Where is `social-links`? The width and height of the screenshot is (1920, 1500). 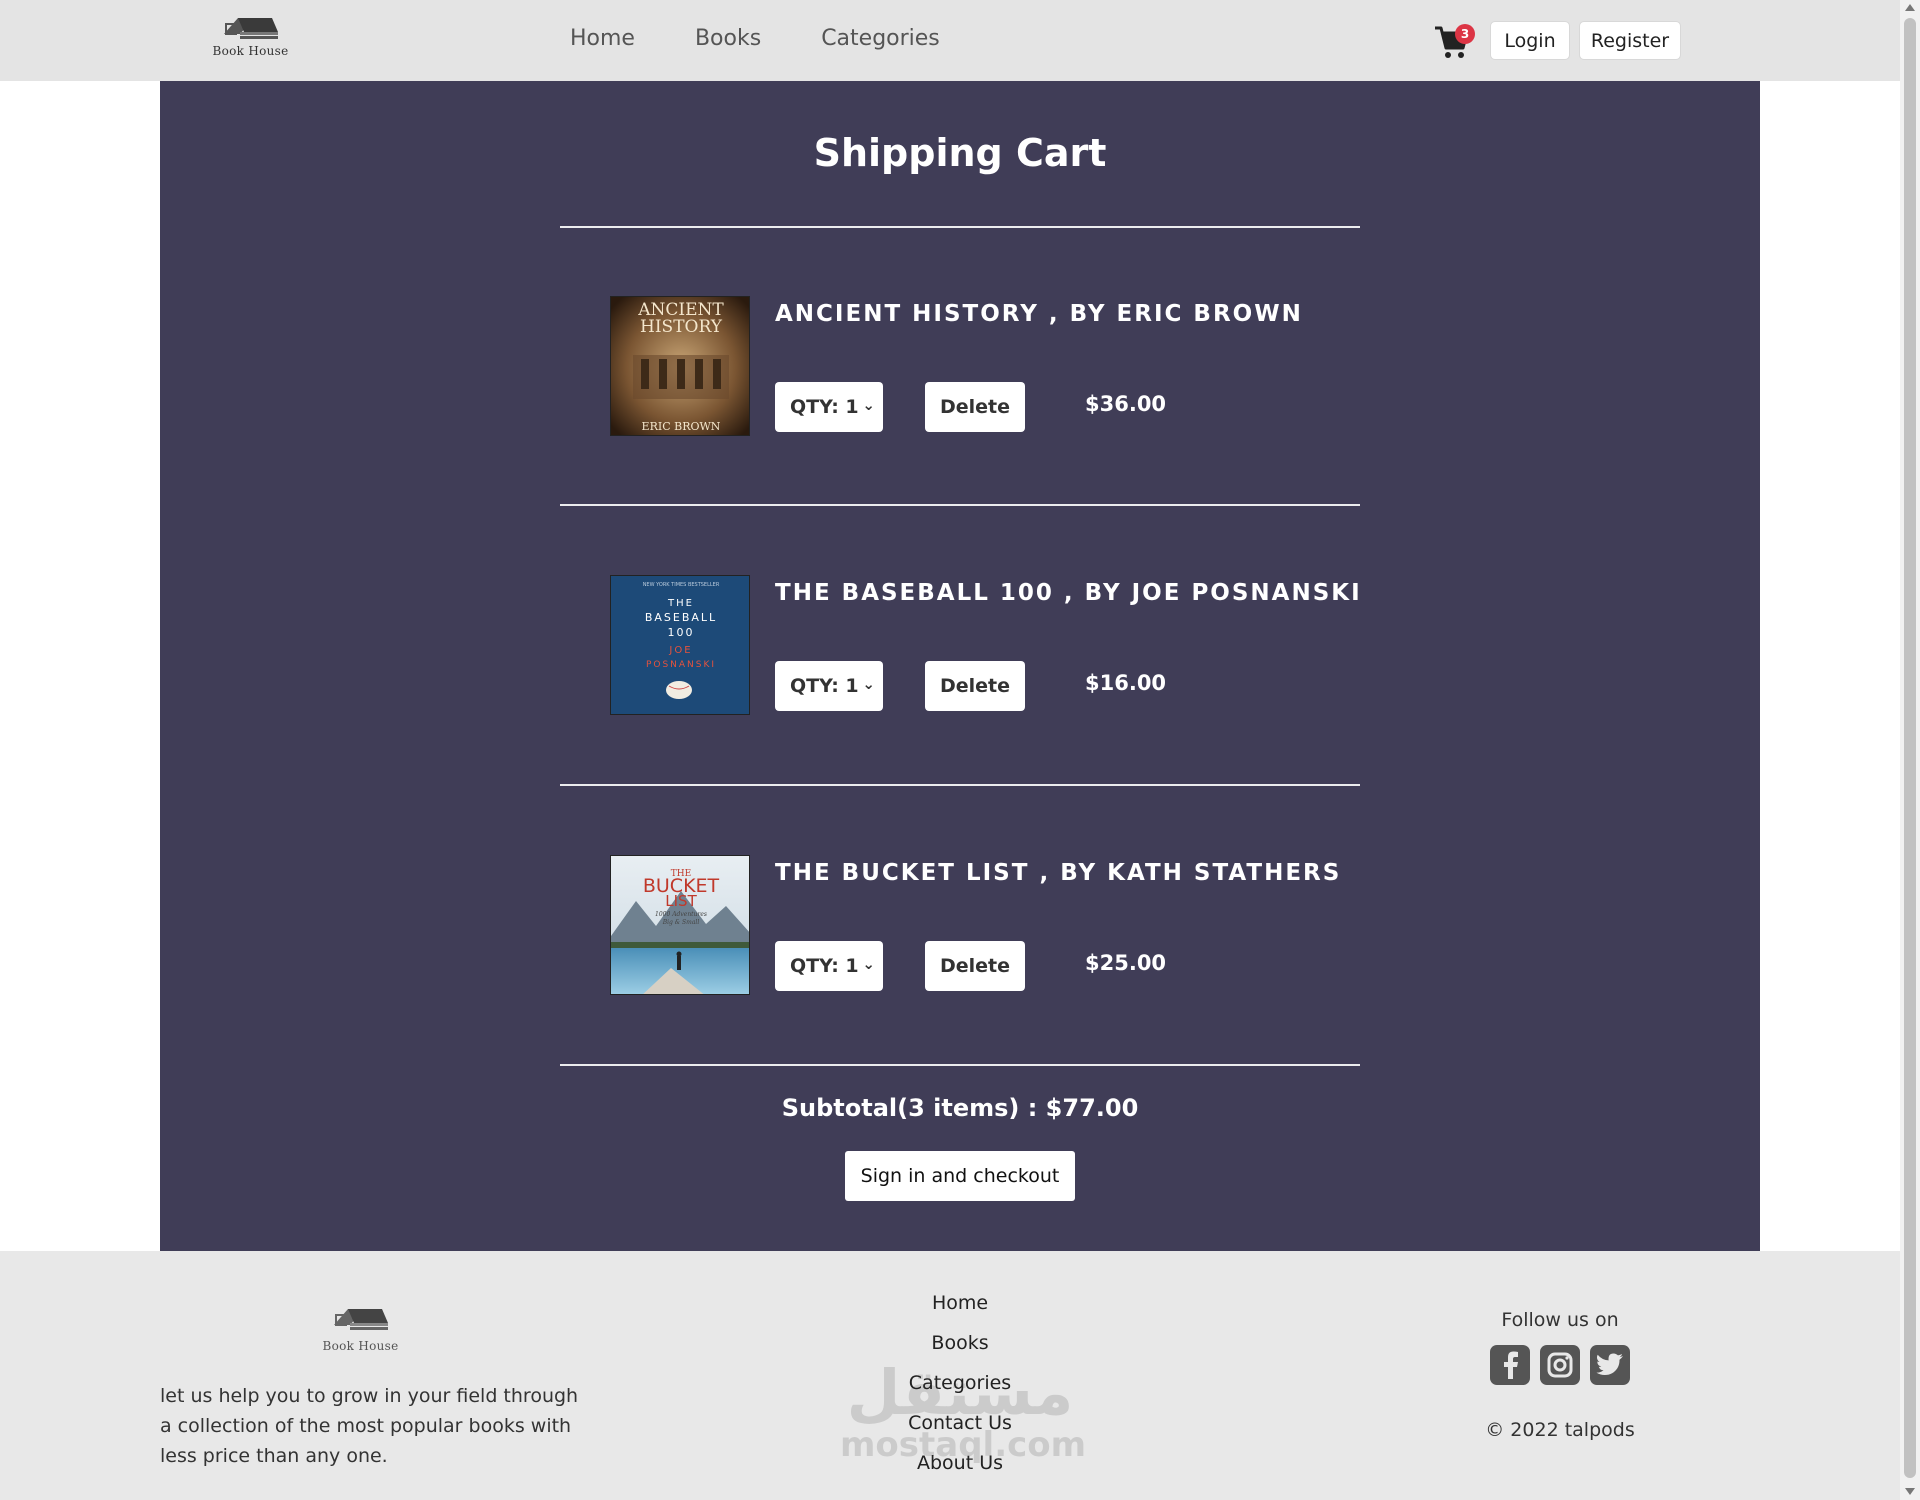
social-links is located at coordinates (1560, 1365).